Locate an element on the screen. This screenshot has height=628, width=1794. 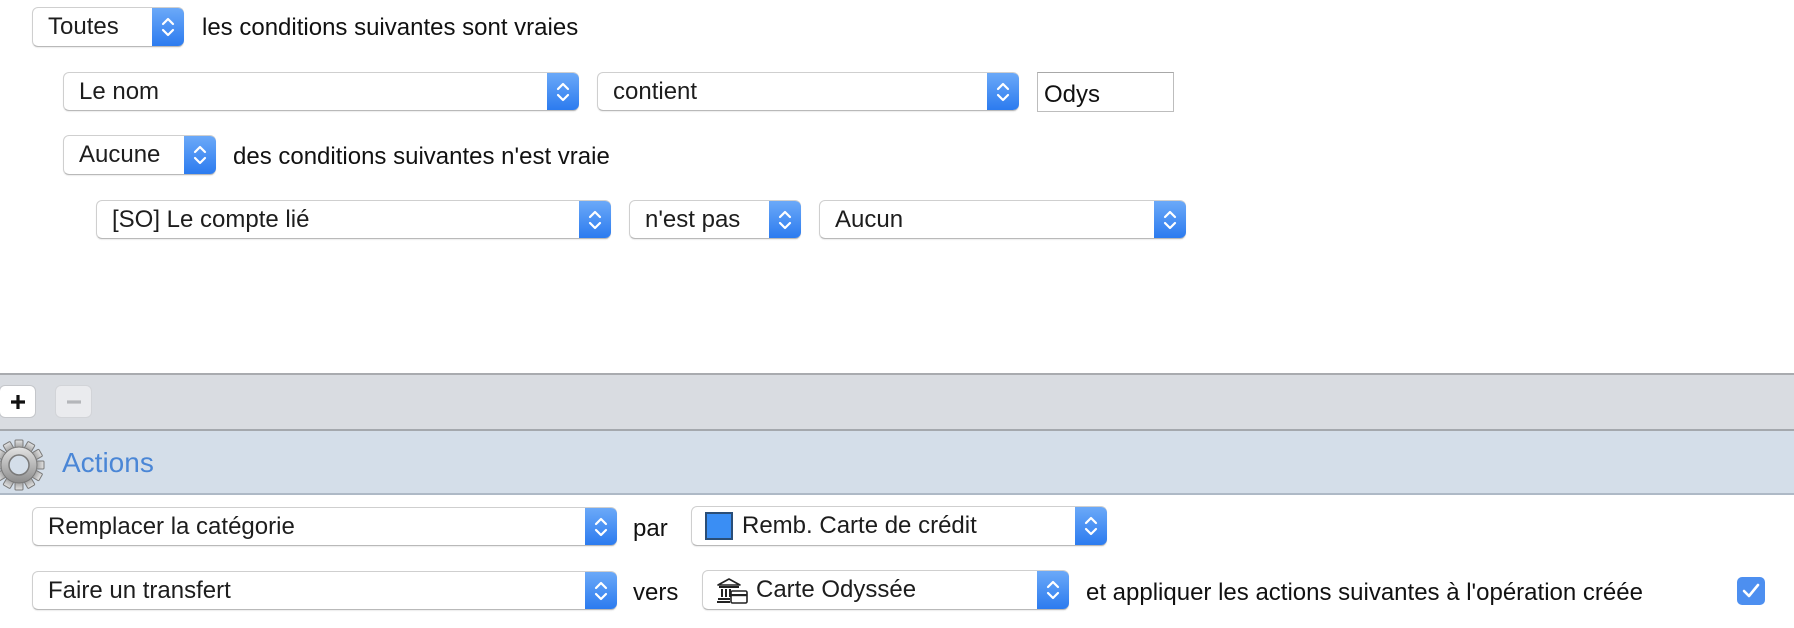
rule1-value-field is located at coordinates (1105, 92).